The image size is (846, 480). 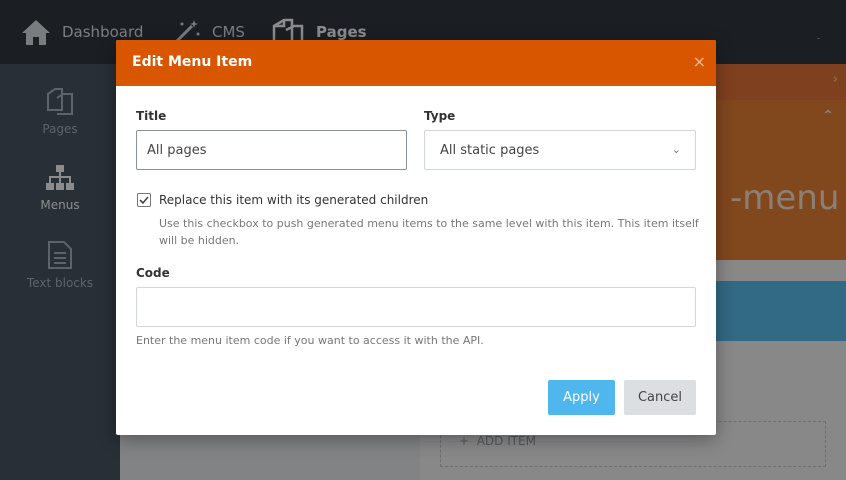 What do you see at coordinates (699, 61) in the screenshot?
I see `close-icon: ×` at bounding box center [699, 61].